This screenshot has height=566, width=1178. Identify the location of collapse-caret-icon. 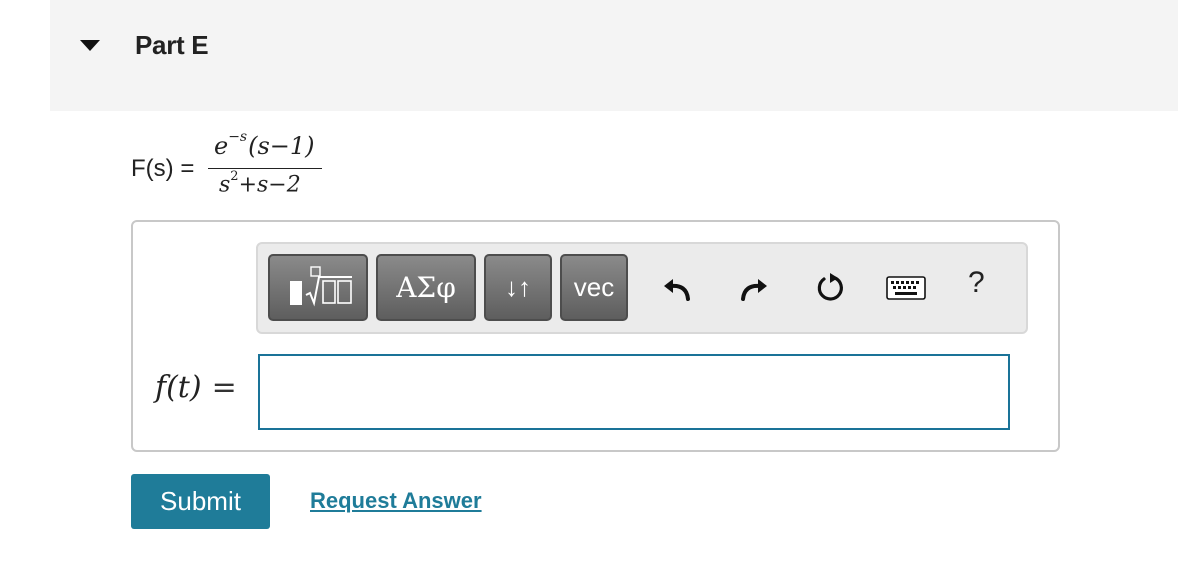
(90, 45).